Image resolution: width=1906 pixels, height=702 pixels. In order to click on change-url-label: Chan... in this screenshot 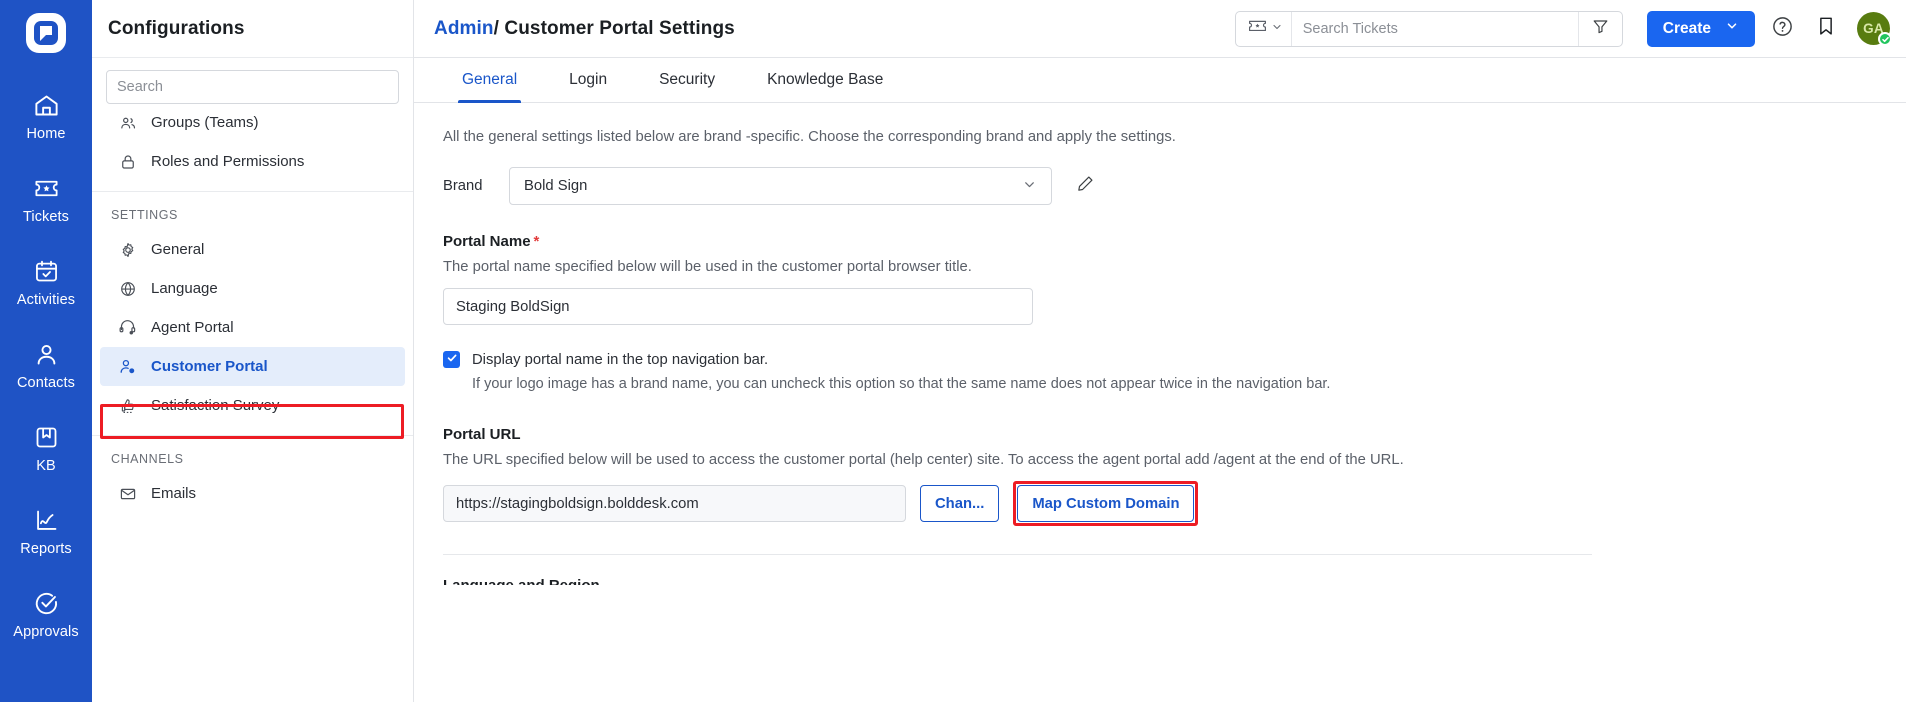, I will do `click(960, 503)`.